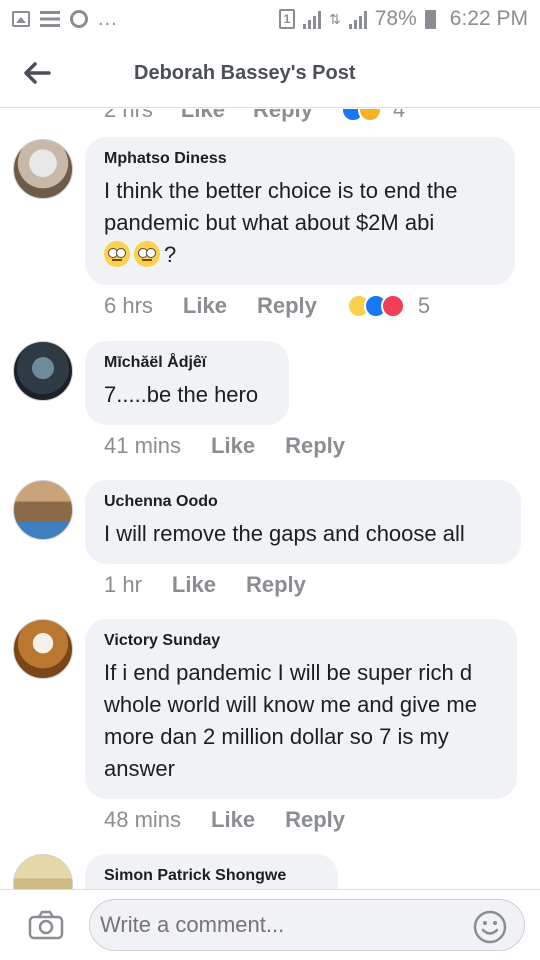 This screenshot has width=540, height=960. I want to click on love-reaction-icon, so click(392, 306).